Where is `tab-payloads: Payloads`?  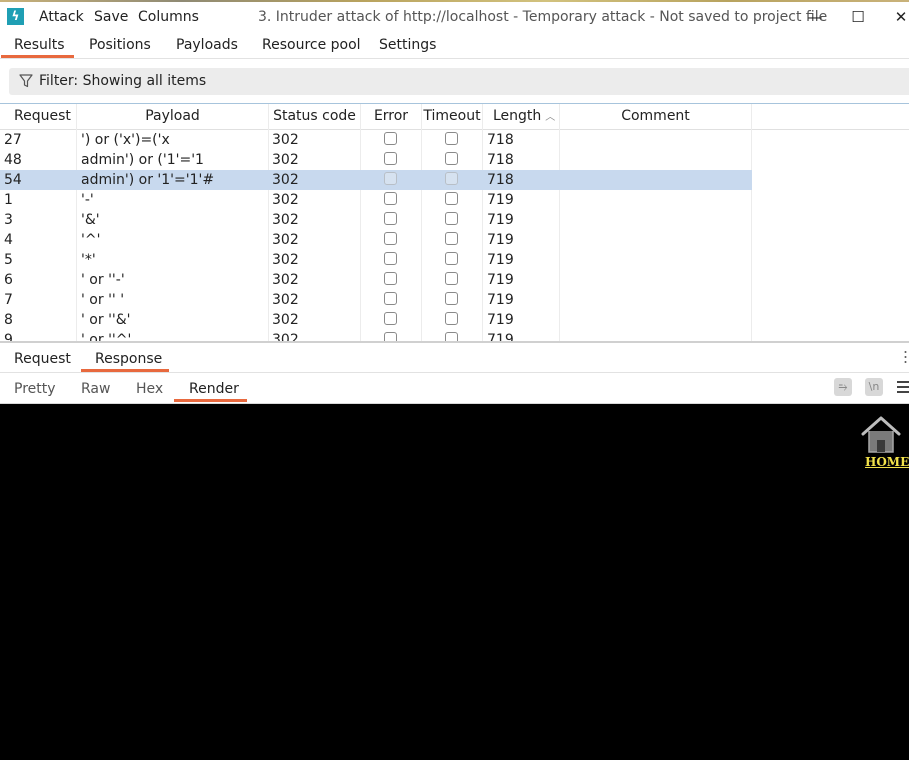
tab-payloads: Payloads is located at coordinates (207, 45).